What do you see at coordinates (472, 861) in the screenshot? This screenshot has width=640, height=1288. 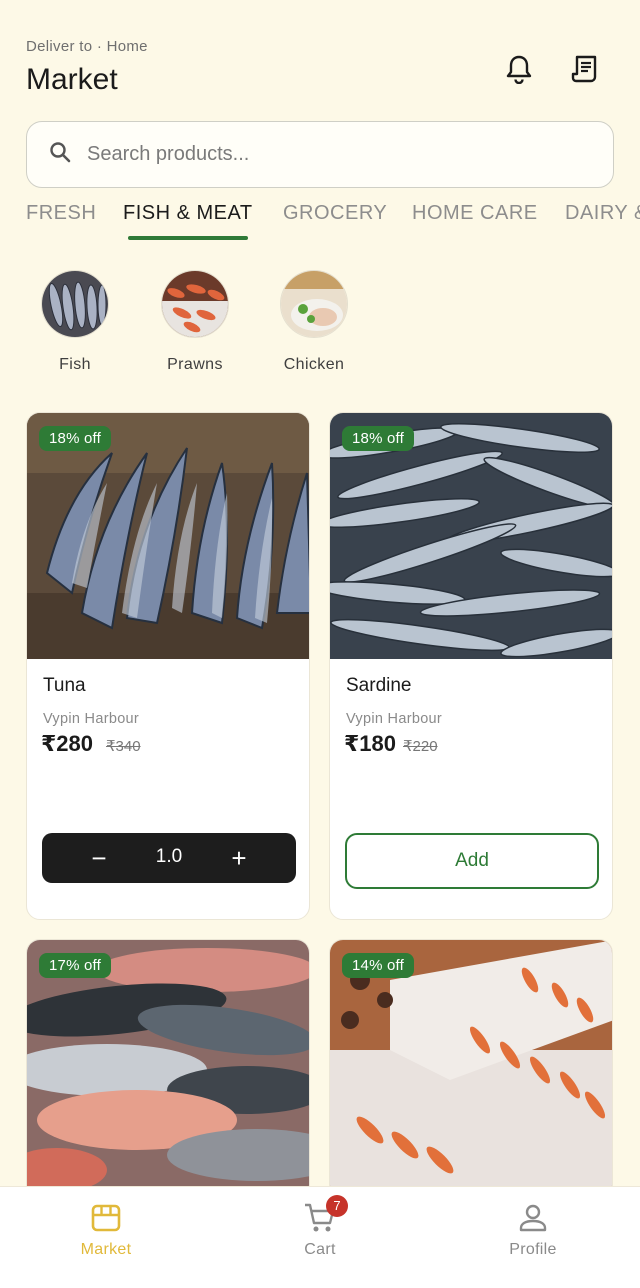 I see `add-to-cart-button: Add` at bounding box center [472, 861].